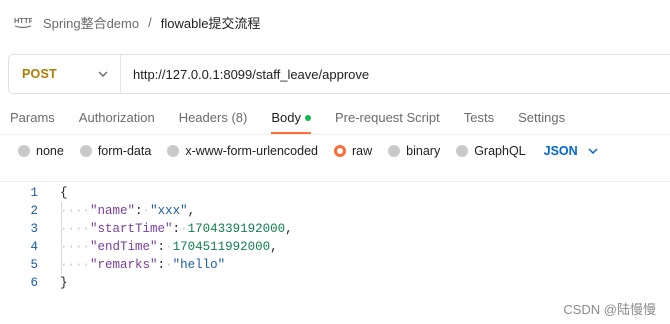 The image size is (670, 324). Describe the element at coordinates (91, 22) in the screenshot. I see `breadcrumb-parent-link: Spring整合demo` at that location.